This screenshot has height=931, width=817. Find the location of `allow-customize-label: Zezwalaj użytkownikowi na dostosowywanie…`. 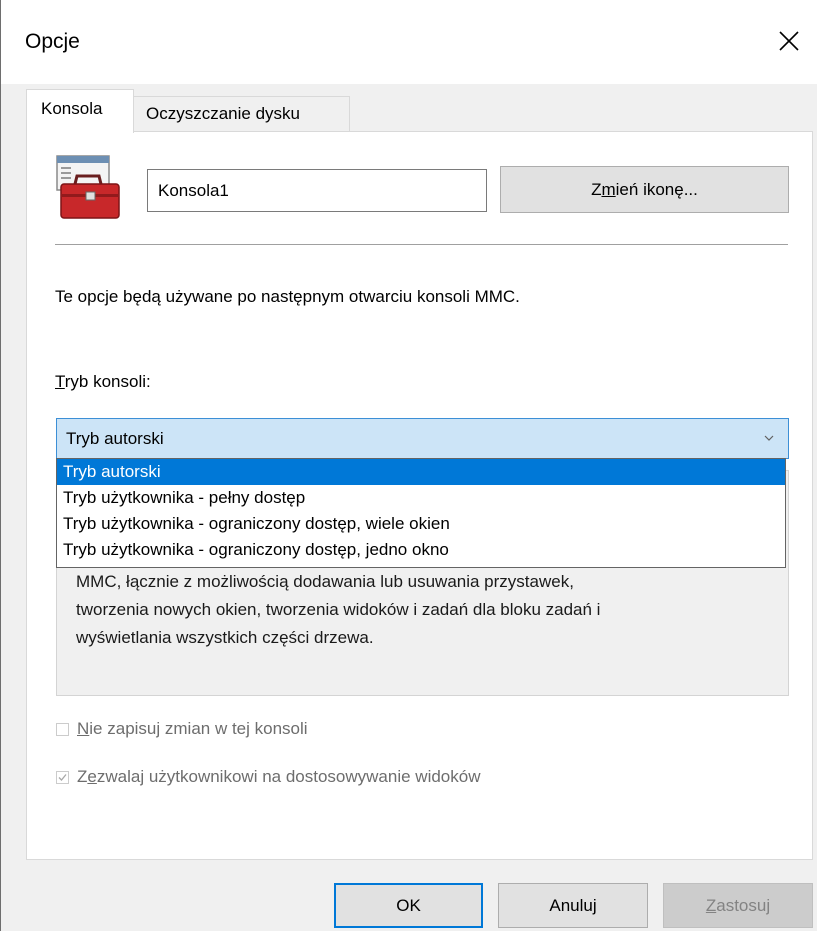

allow-customize-label: Zezwalaj użytkownikowi na dostosowywanie… is located at coordinates (278, 777).